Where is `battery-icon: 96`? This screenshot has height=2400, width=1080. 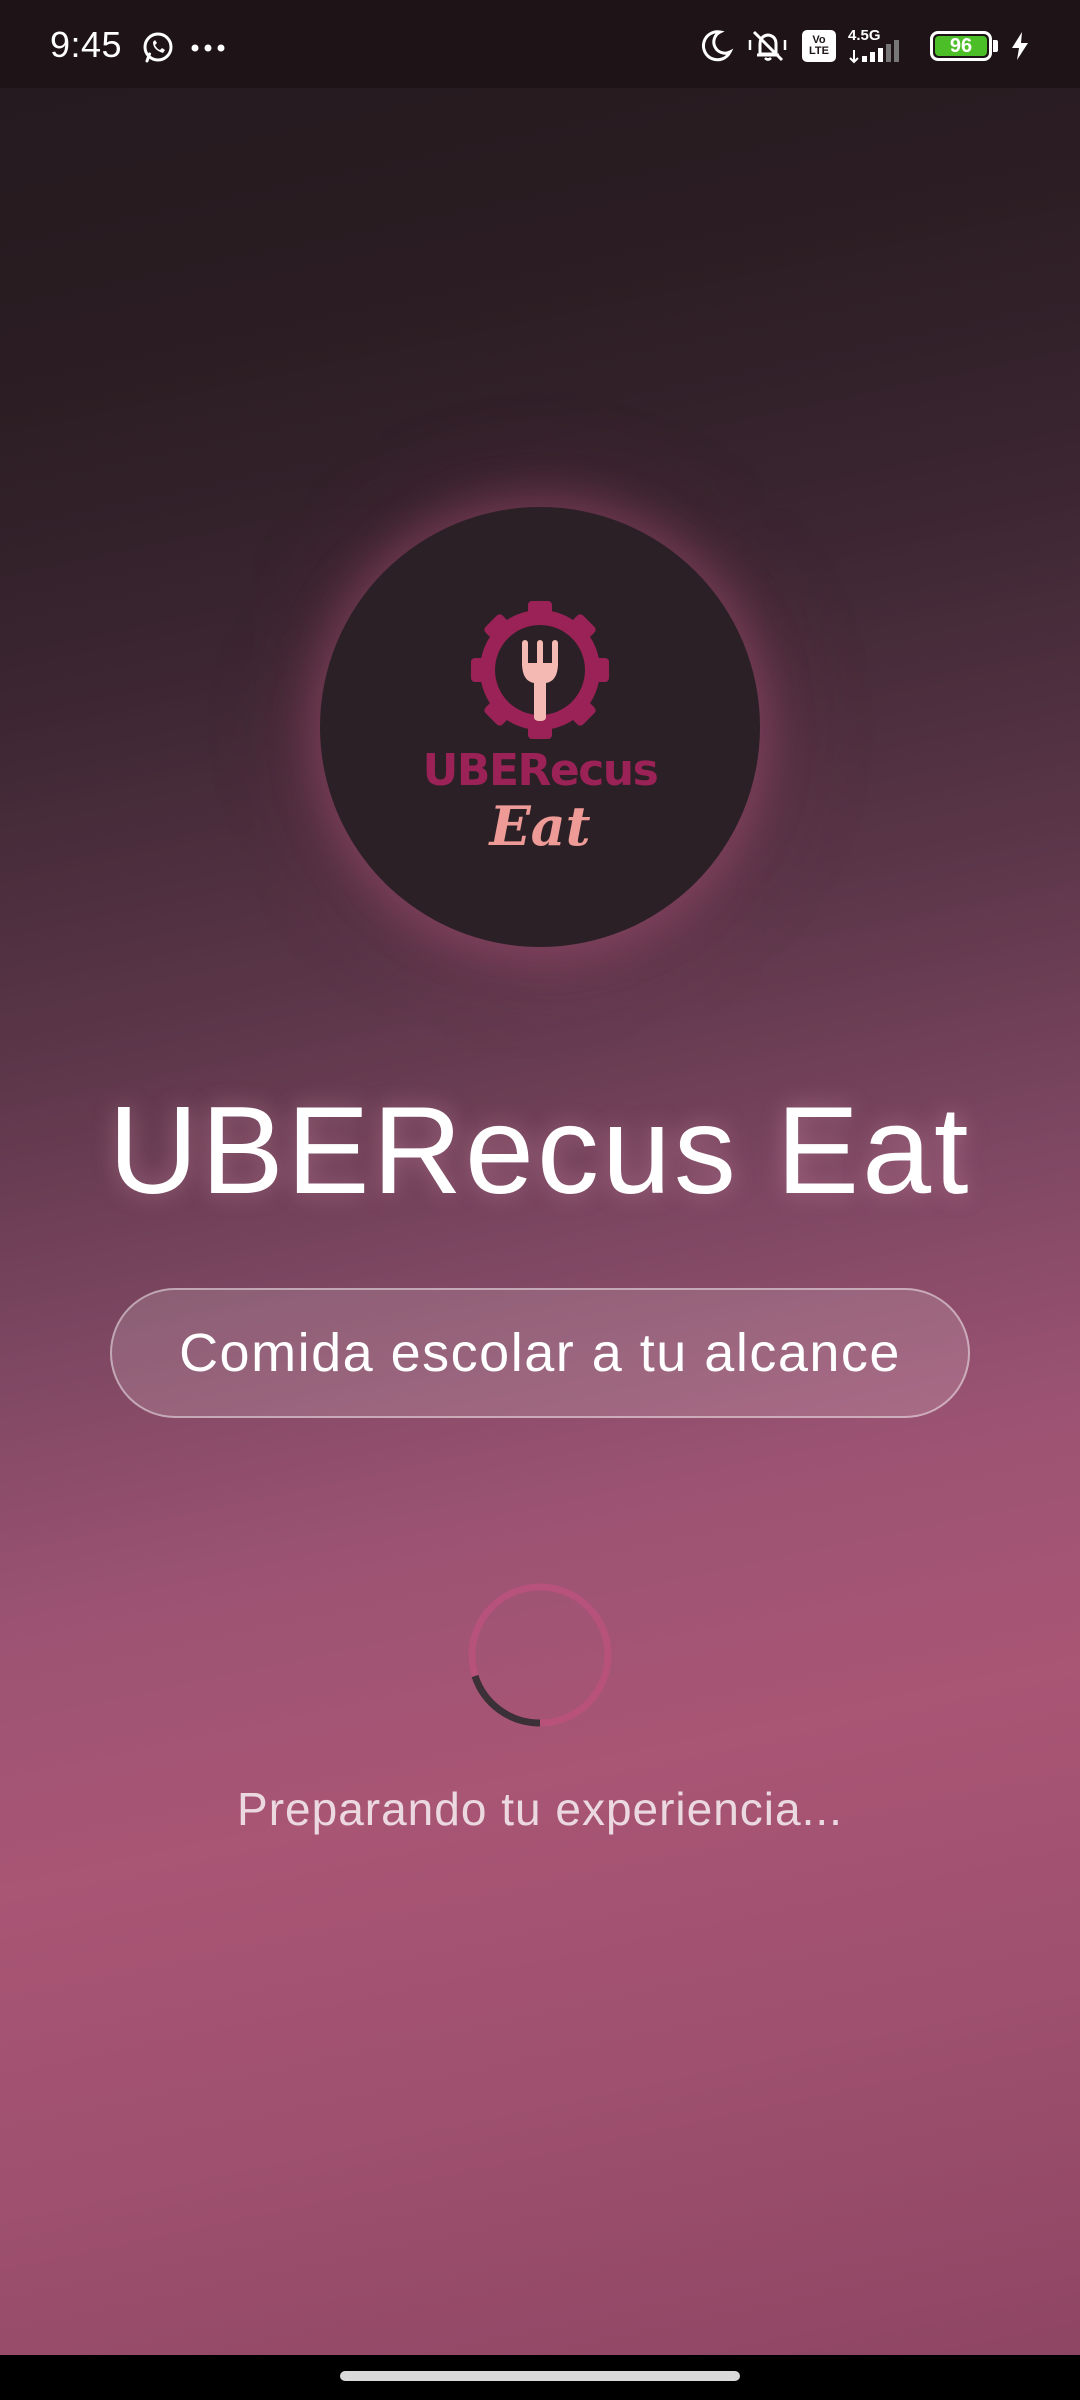
battery-icon: 96 is located at coordinates (961, 46).